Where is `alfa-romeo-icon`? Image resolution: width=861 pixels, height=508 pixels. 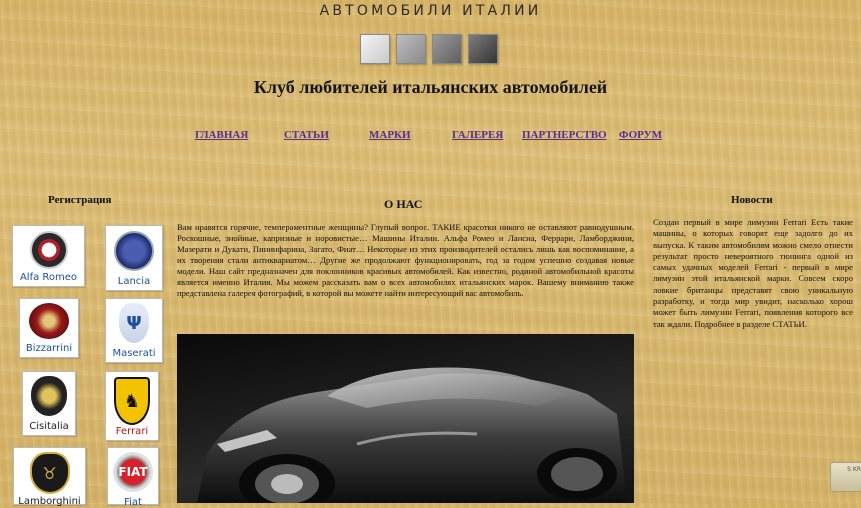
alfa-romeo-icon is located at coordinates (48, 250).